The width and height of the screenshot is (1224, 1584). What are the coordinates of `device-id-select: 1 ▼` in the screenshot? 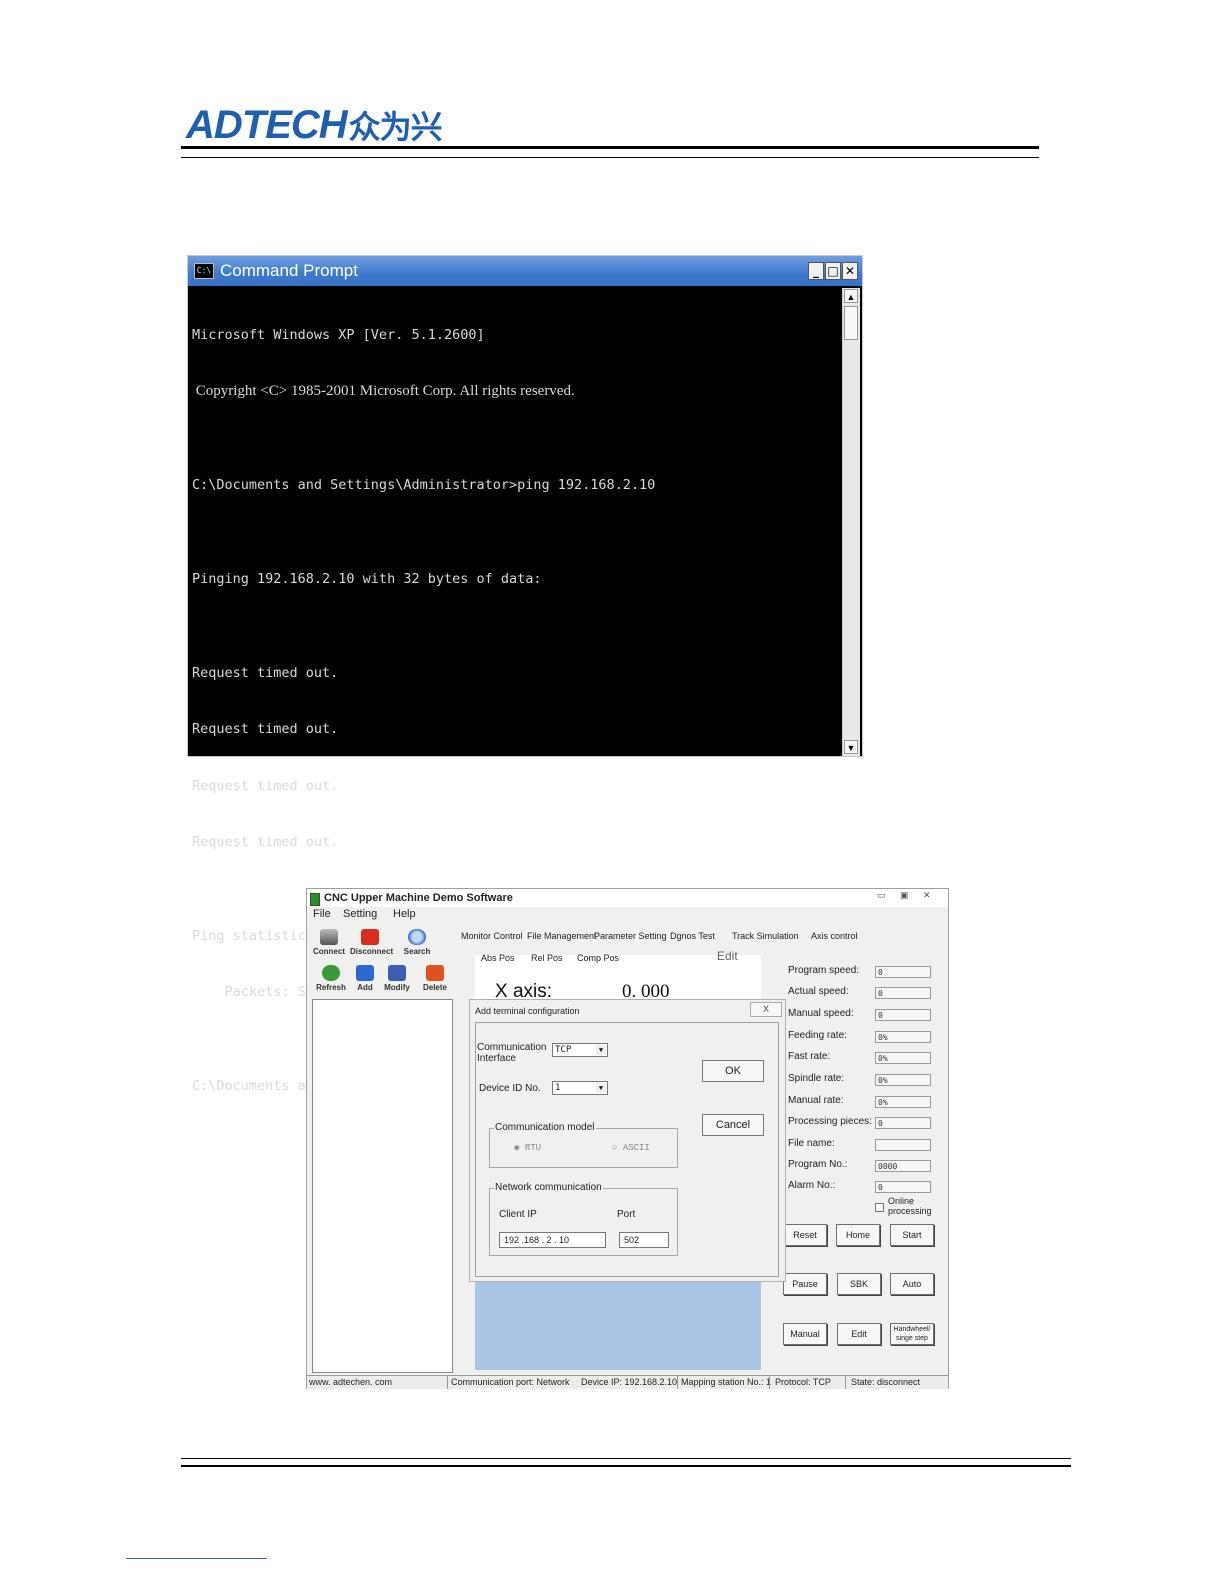 It's located at (580, 1088).